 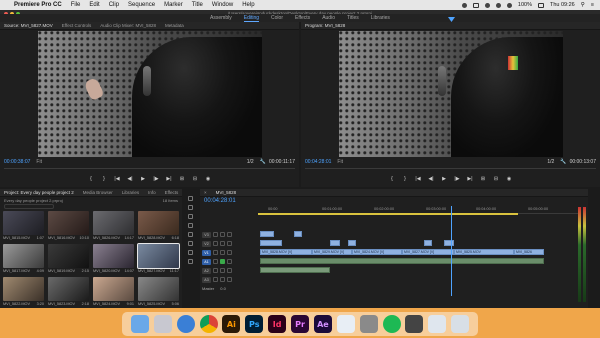 I want to click on project-clip: MVI_5817.MOV 4:09, so click(x=23, y=258).